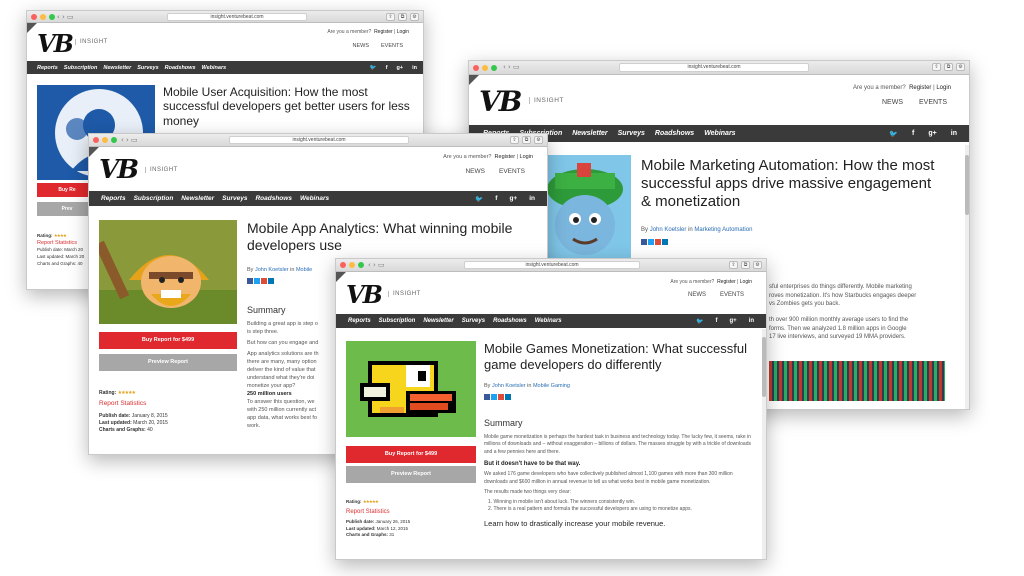 The image size is (1024, 576). What do you see at coordinates (402, 17) in the screenshot?
I see `tabs-icon: ⧉` at bounding box center [402, 17].